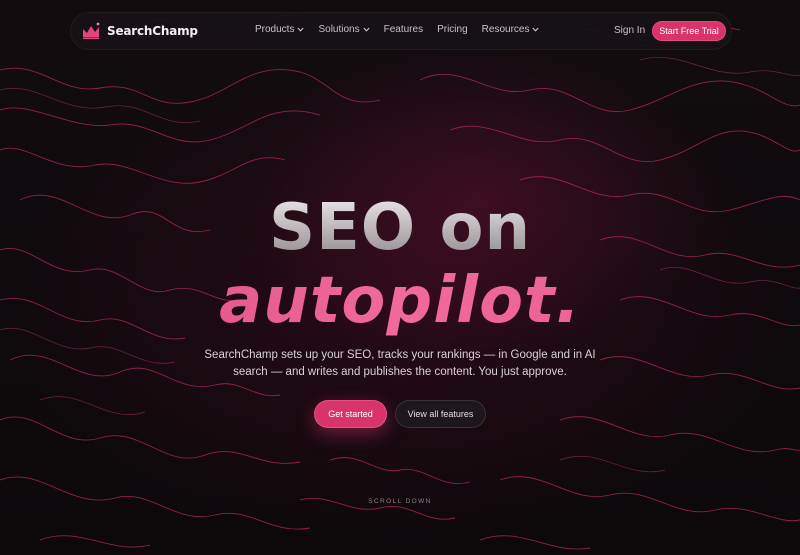 This screenshot has width=800, height=555. What do you see at coordinates (275, 29) in the screenshot?
I see `nav-item-label: Products` at bounding box center [275, 29].